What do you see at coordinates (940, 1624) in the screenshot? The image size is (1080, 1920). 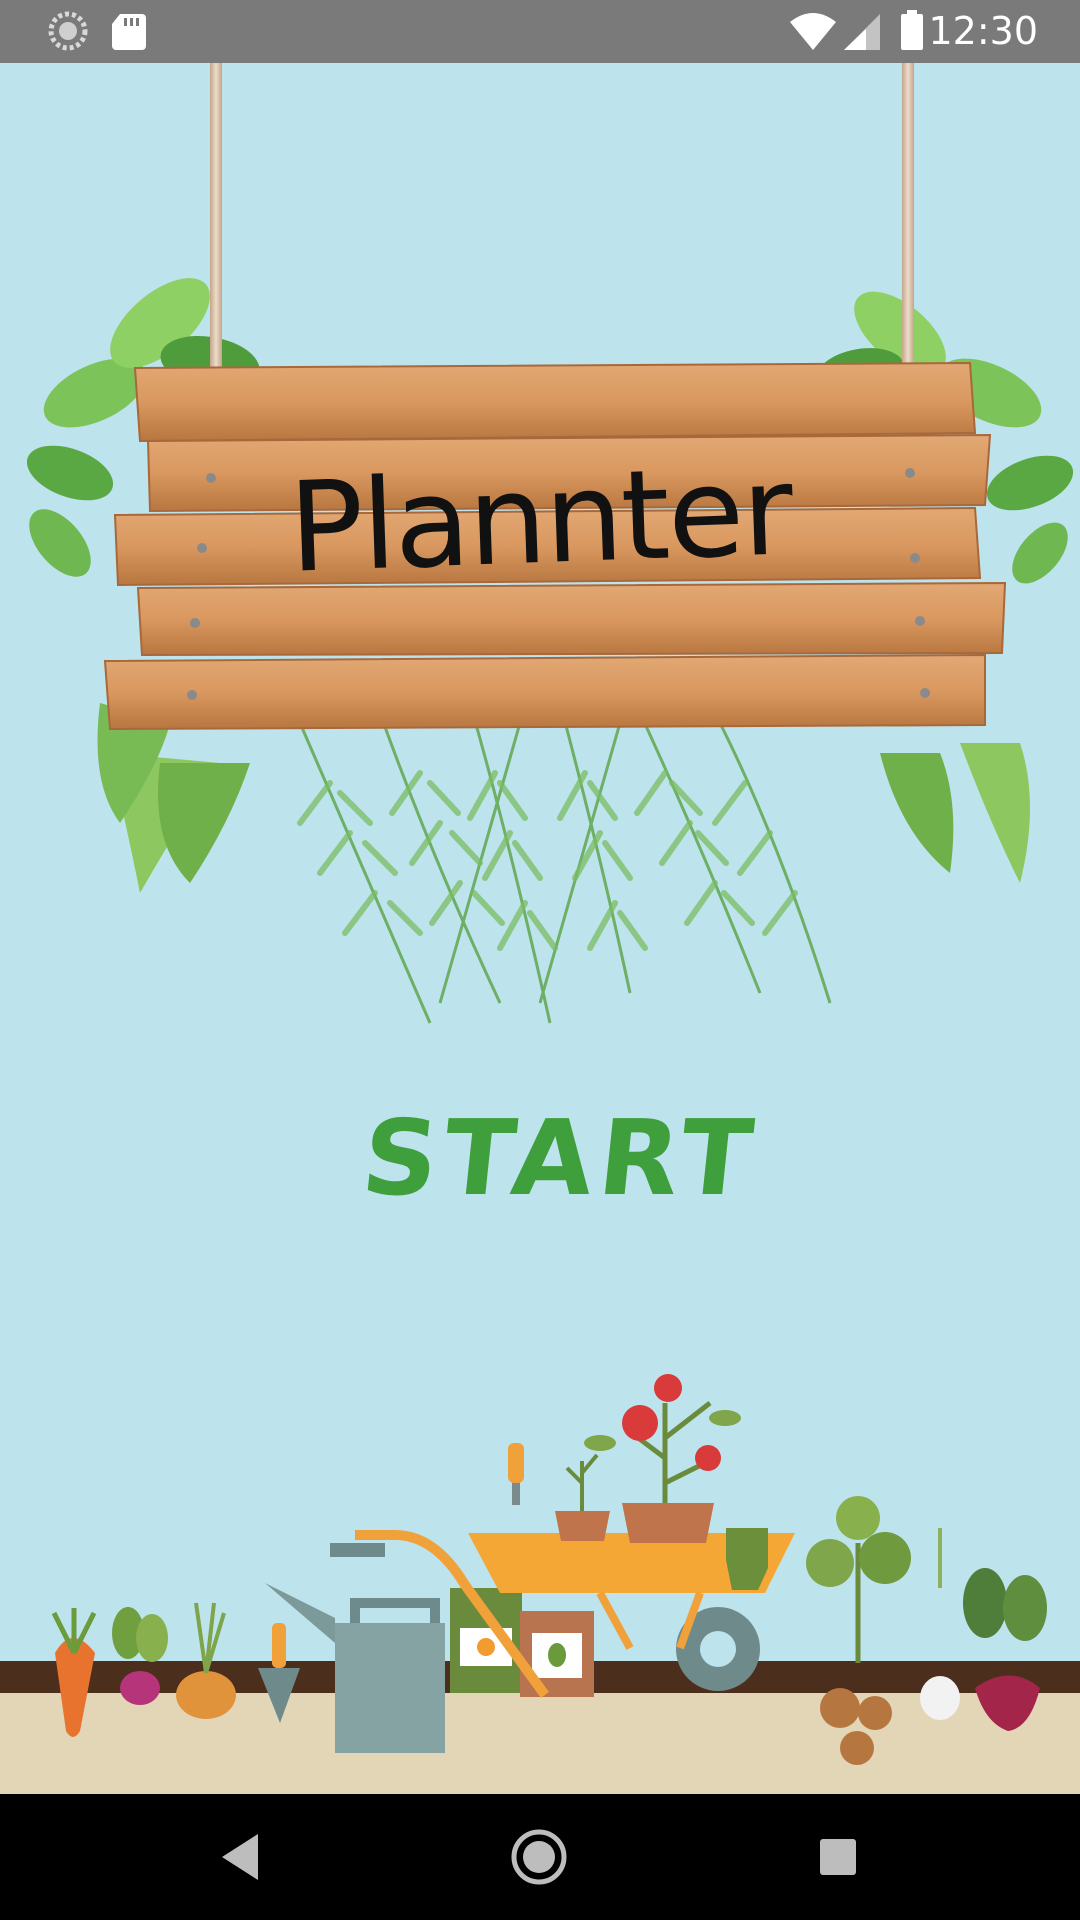 I see `garlic-illustration` at bounding box center [940, 1624].